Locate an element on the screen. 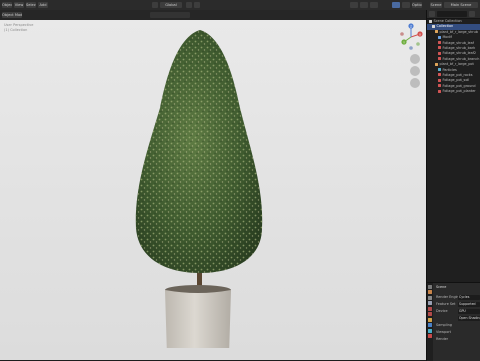  outliner-item-label: Foliage_shrub_leaf is located at coordinates (458, 42).